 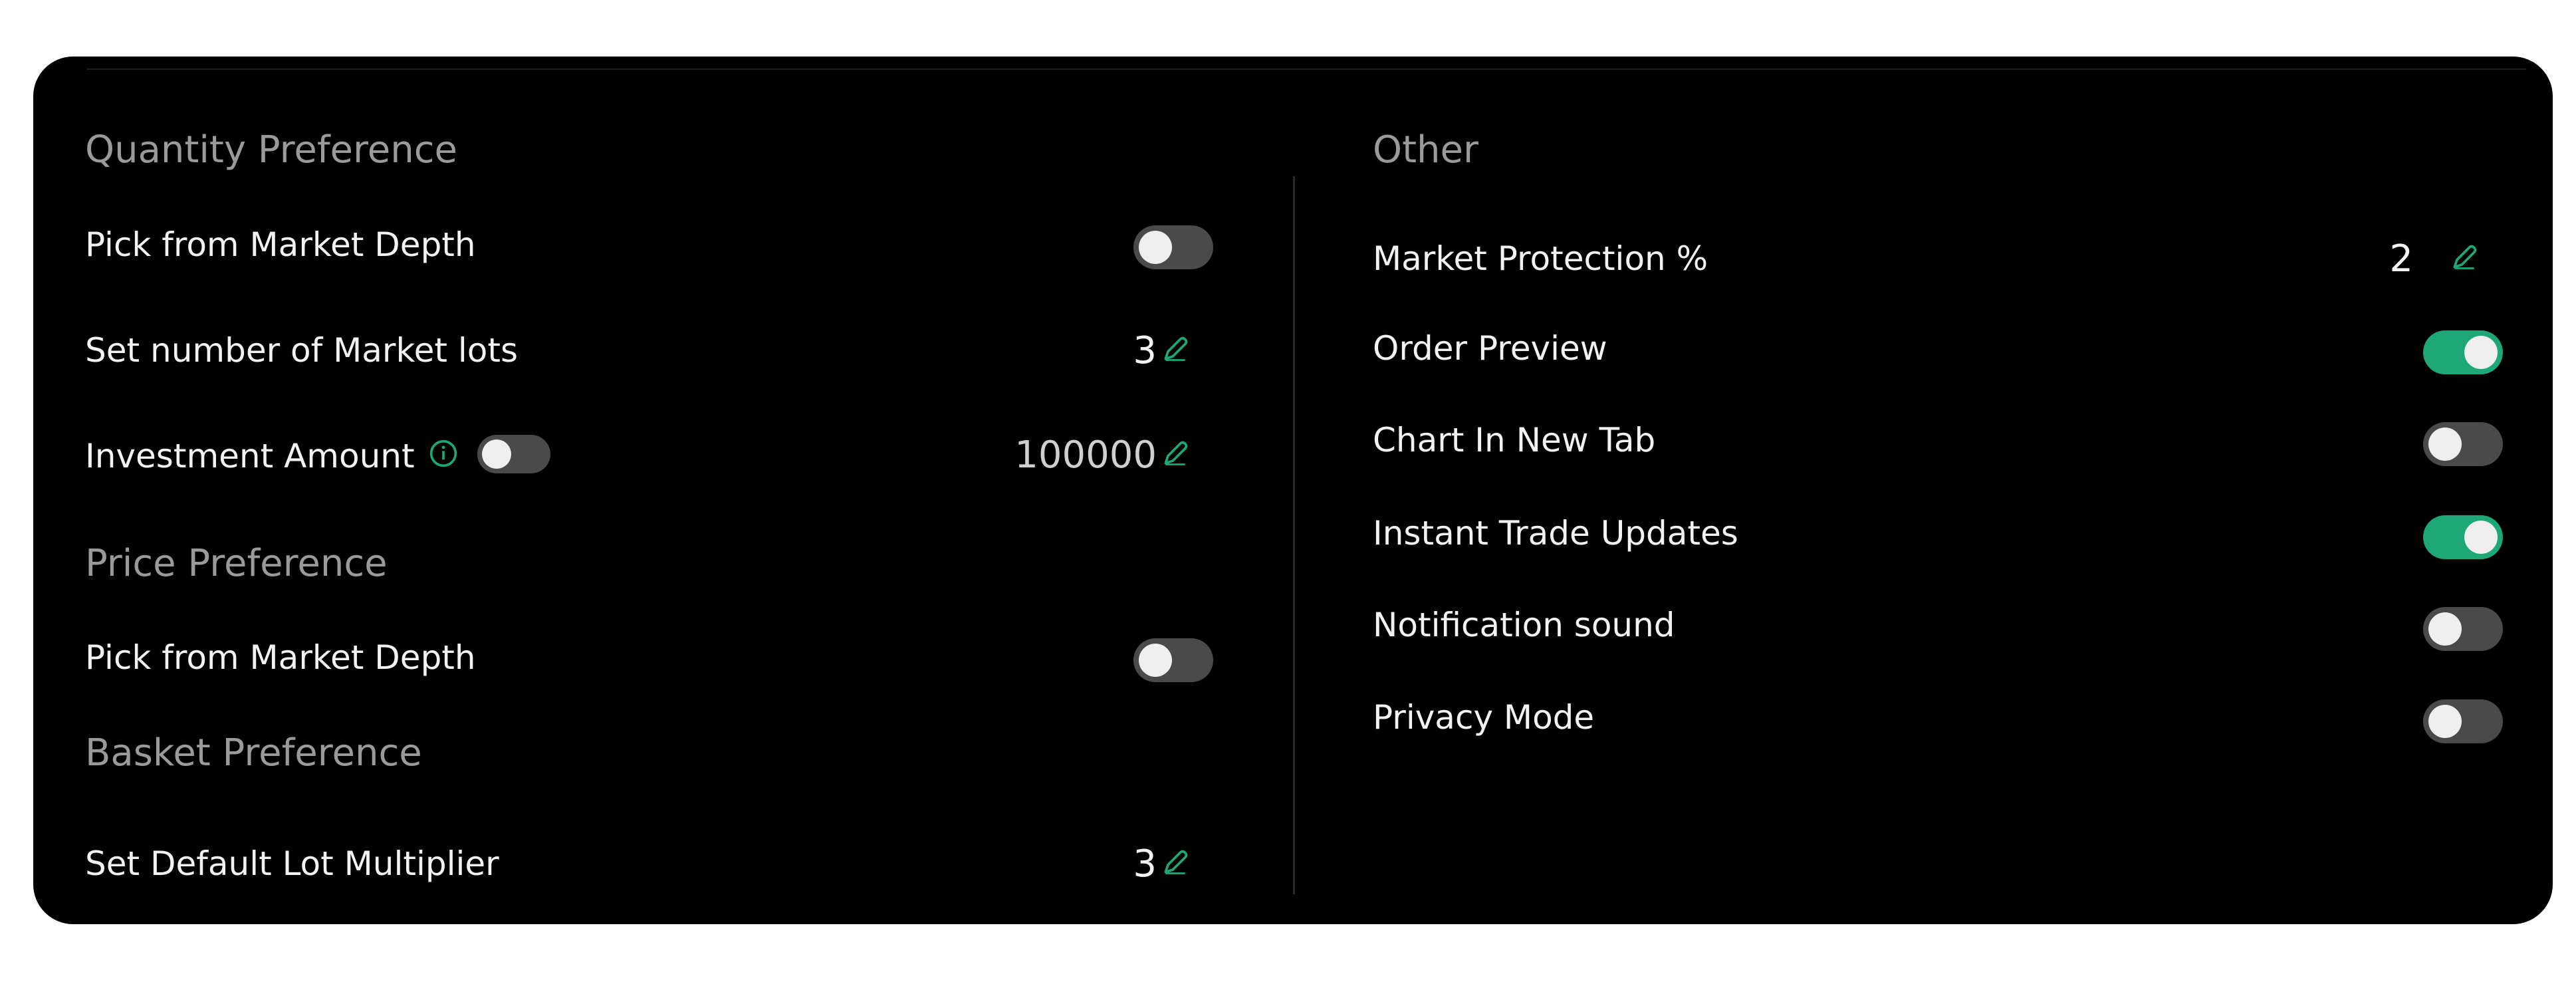 I want to click on notification-sound-label: Notification sound, so click(x=1524, y=625).